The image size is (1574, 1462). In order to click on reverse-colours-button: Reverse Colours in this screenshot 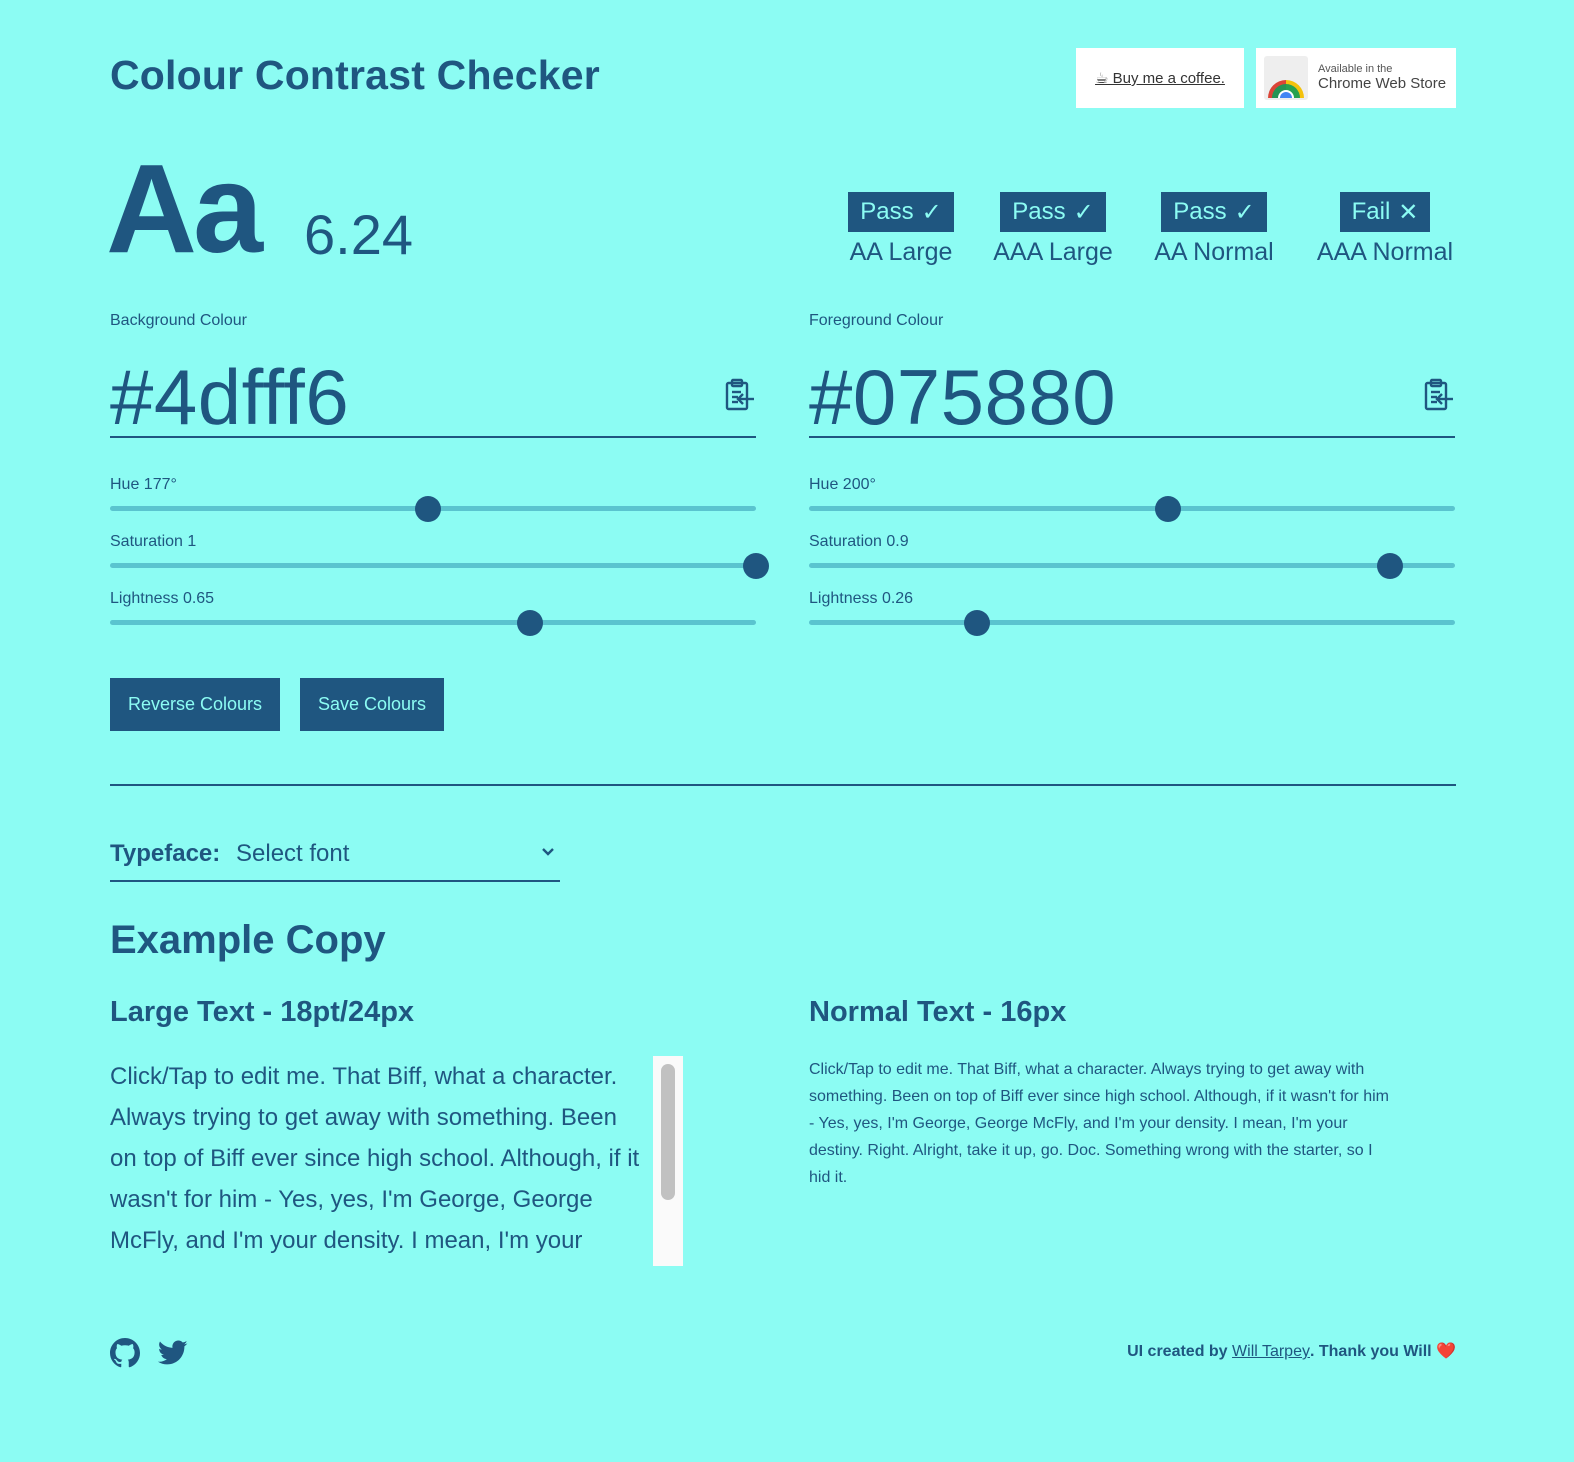, I will do `click(195, 704)`.